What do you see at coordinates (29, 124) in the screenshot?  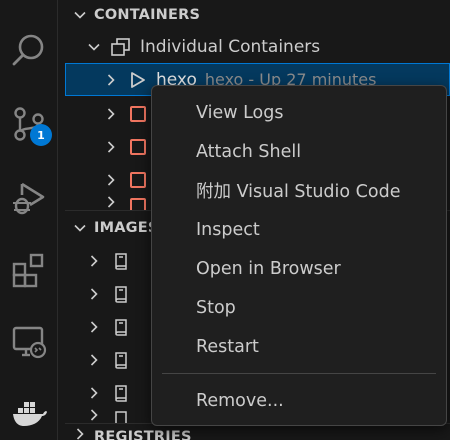 I see `source-control-button: 1` at bounding box center [29, 124].